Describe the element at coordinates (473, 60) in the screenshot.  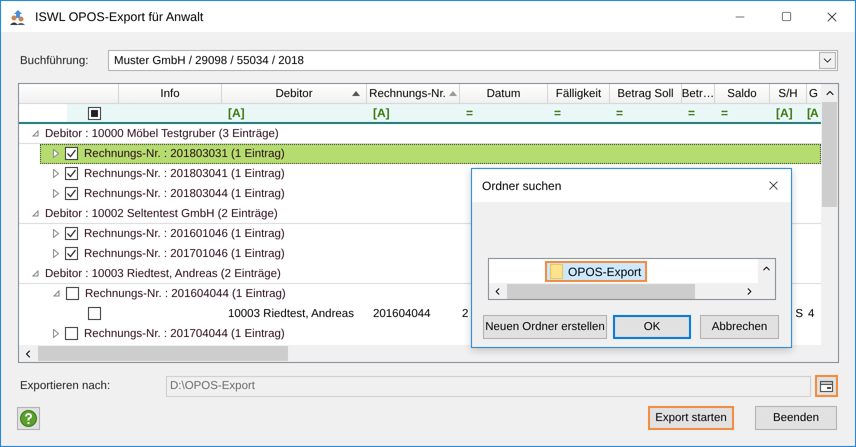
I see `accounting-dropdown: Muster GmbH / 29098 / 55034 / 2018` at that location.